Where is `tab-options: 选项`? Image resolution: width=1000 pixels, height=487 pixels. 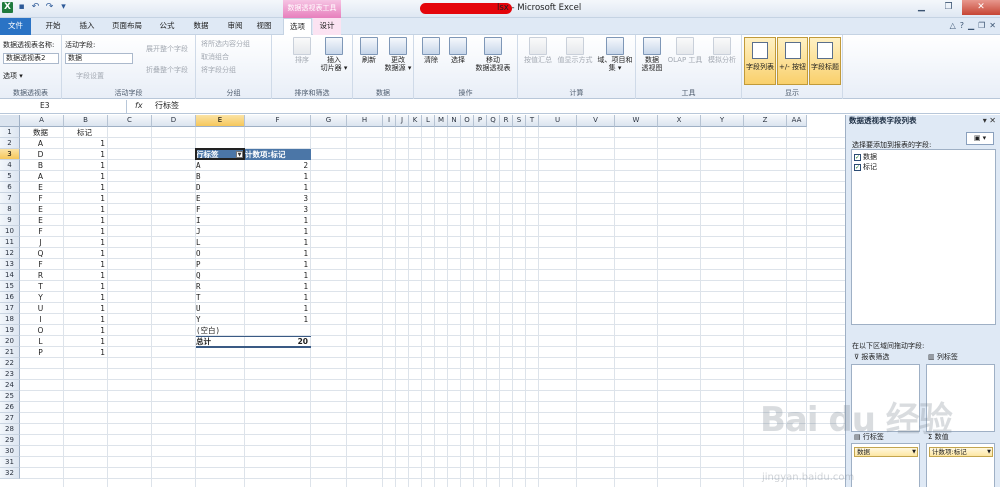
tab-options: 选项 is located at coordinates (297, 26).